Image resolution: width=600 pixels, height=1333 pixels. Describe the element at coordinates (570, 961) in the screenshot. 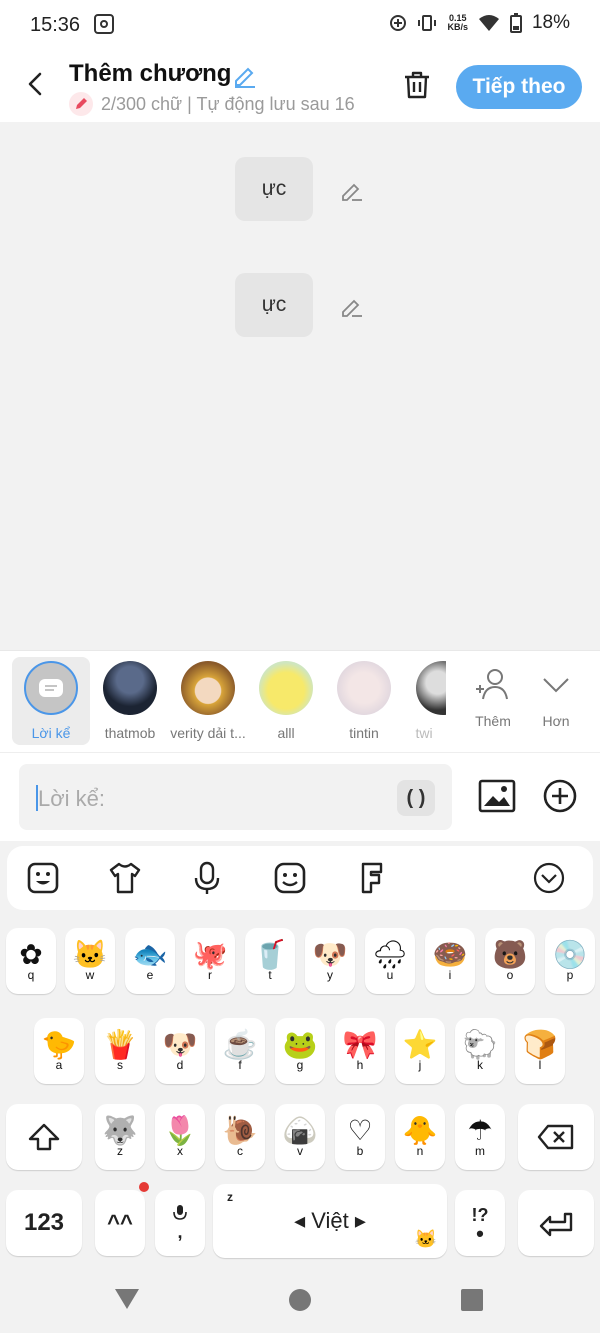

I see `key-p: 💿 p` at that location.